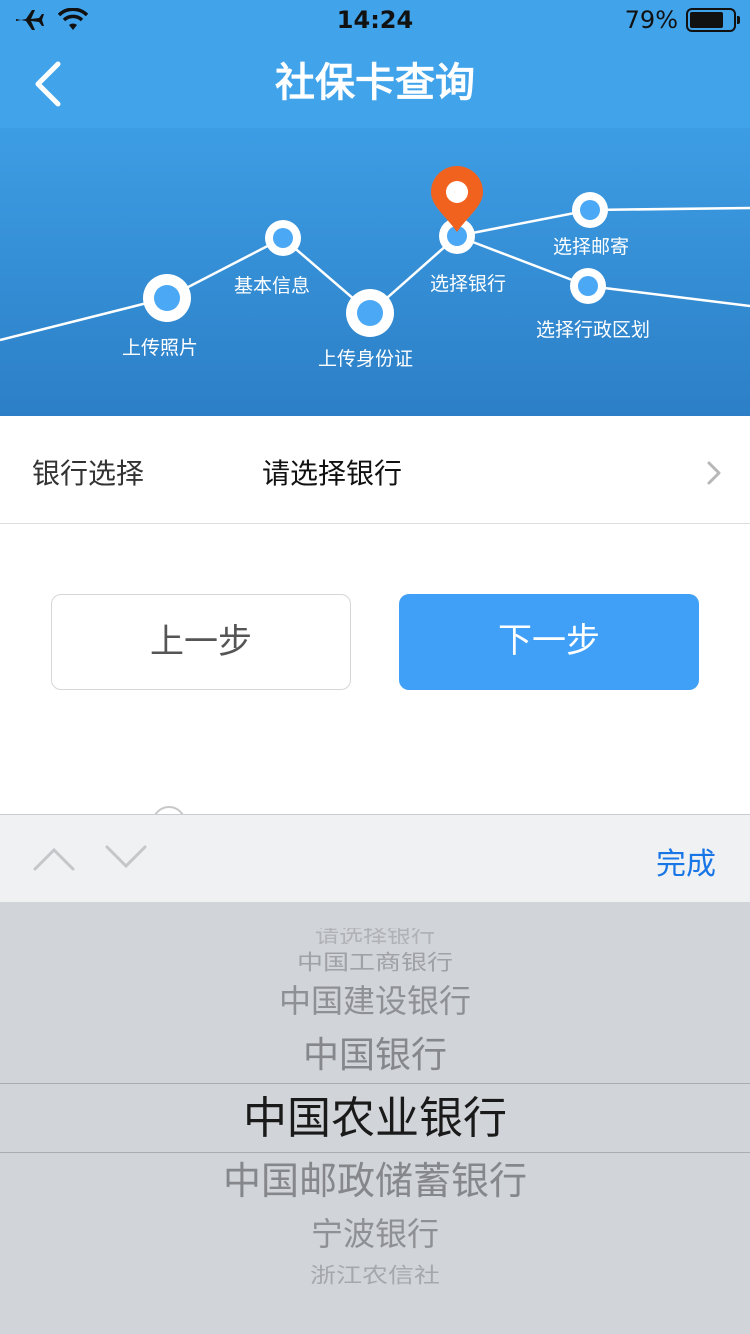 This screenshot has width=750, height=1334. What do you see at coordinates (714, 473) in the screenshot?
I see `chevron-right-icon` at bounding box center [714, 473].